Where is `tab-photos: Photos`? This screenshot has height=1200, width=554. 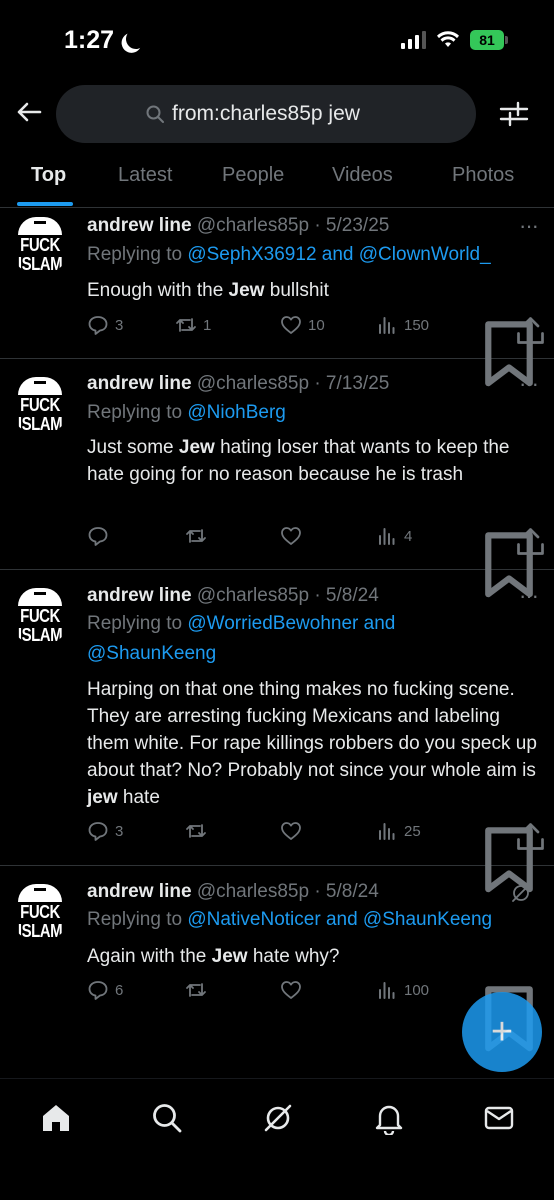
tab-photos: Photos is located at coordinates (483, 175).